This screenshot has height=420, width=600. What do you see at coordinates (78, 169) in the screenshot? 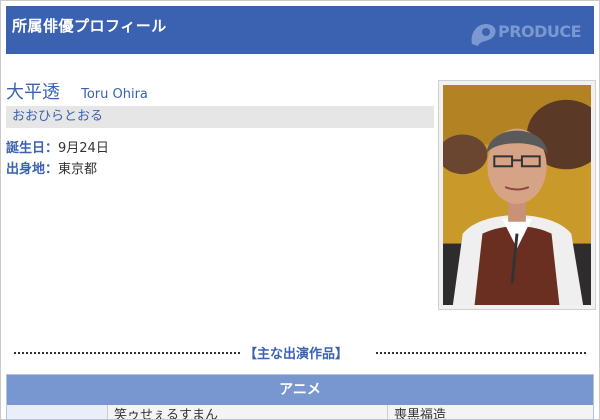
I see `birthplace-value: 東京都` at bounding box center [78, 169].